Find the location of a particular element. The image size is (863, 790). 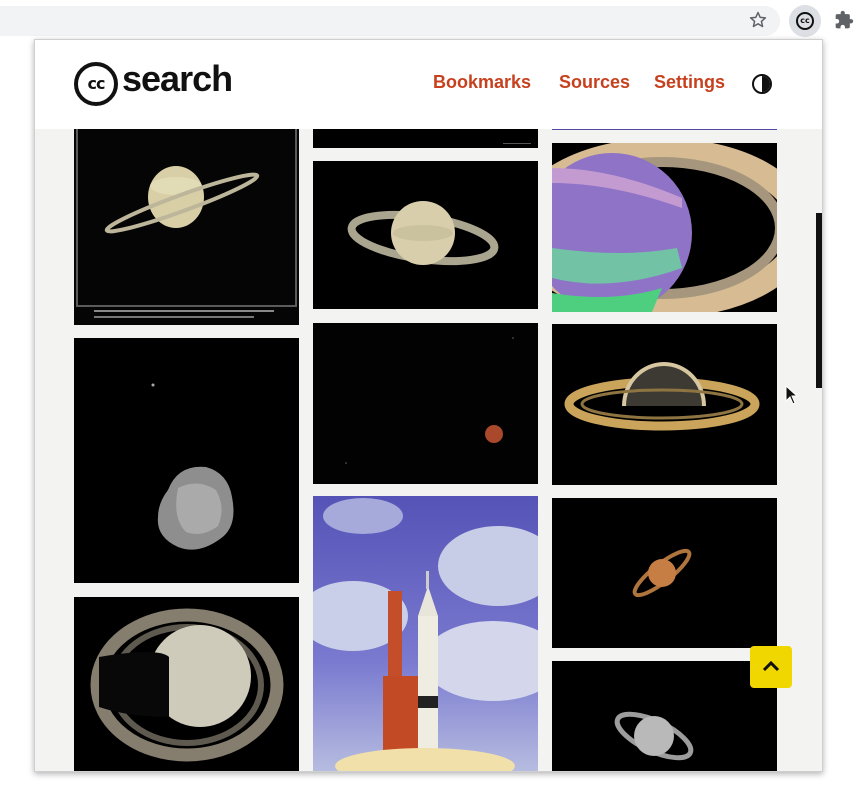

scroll-to-top-button is located at coordinates (771, 667).